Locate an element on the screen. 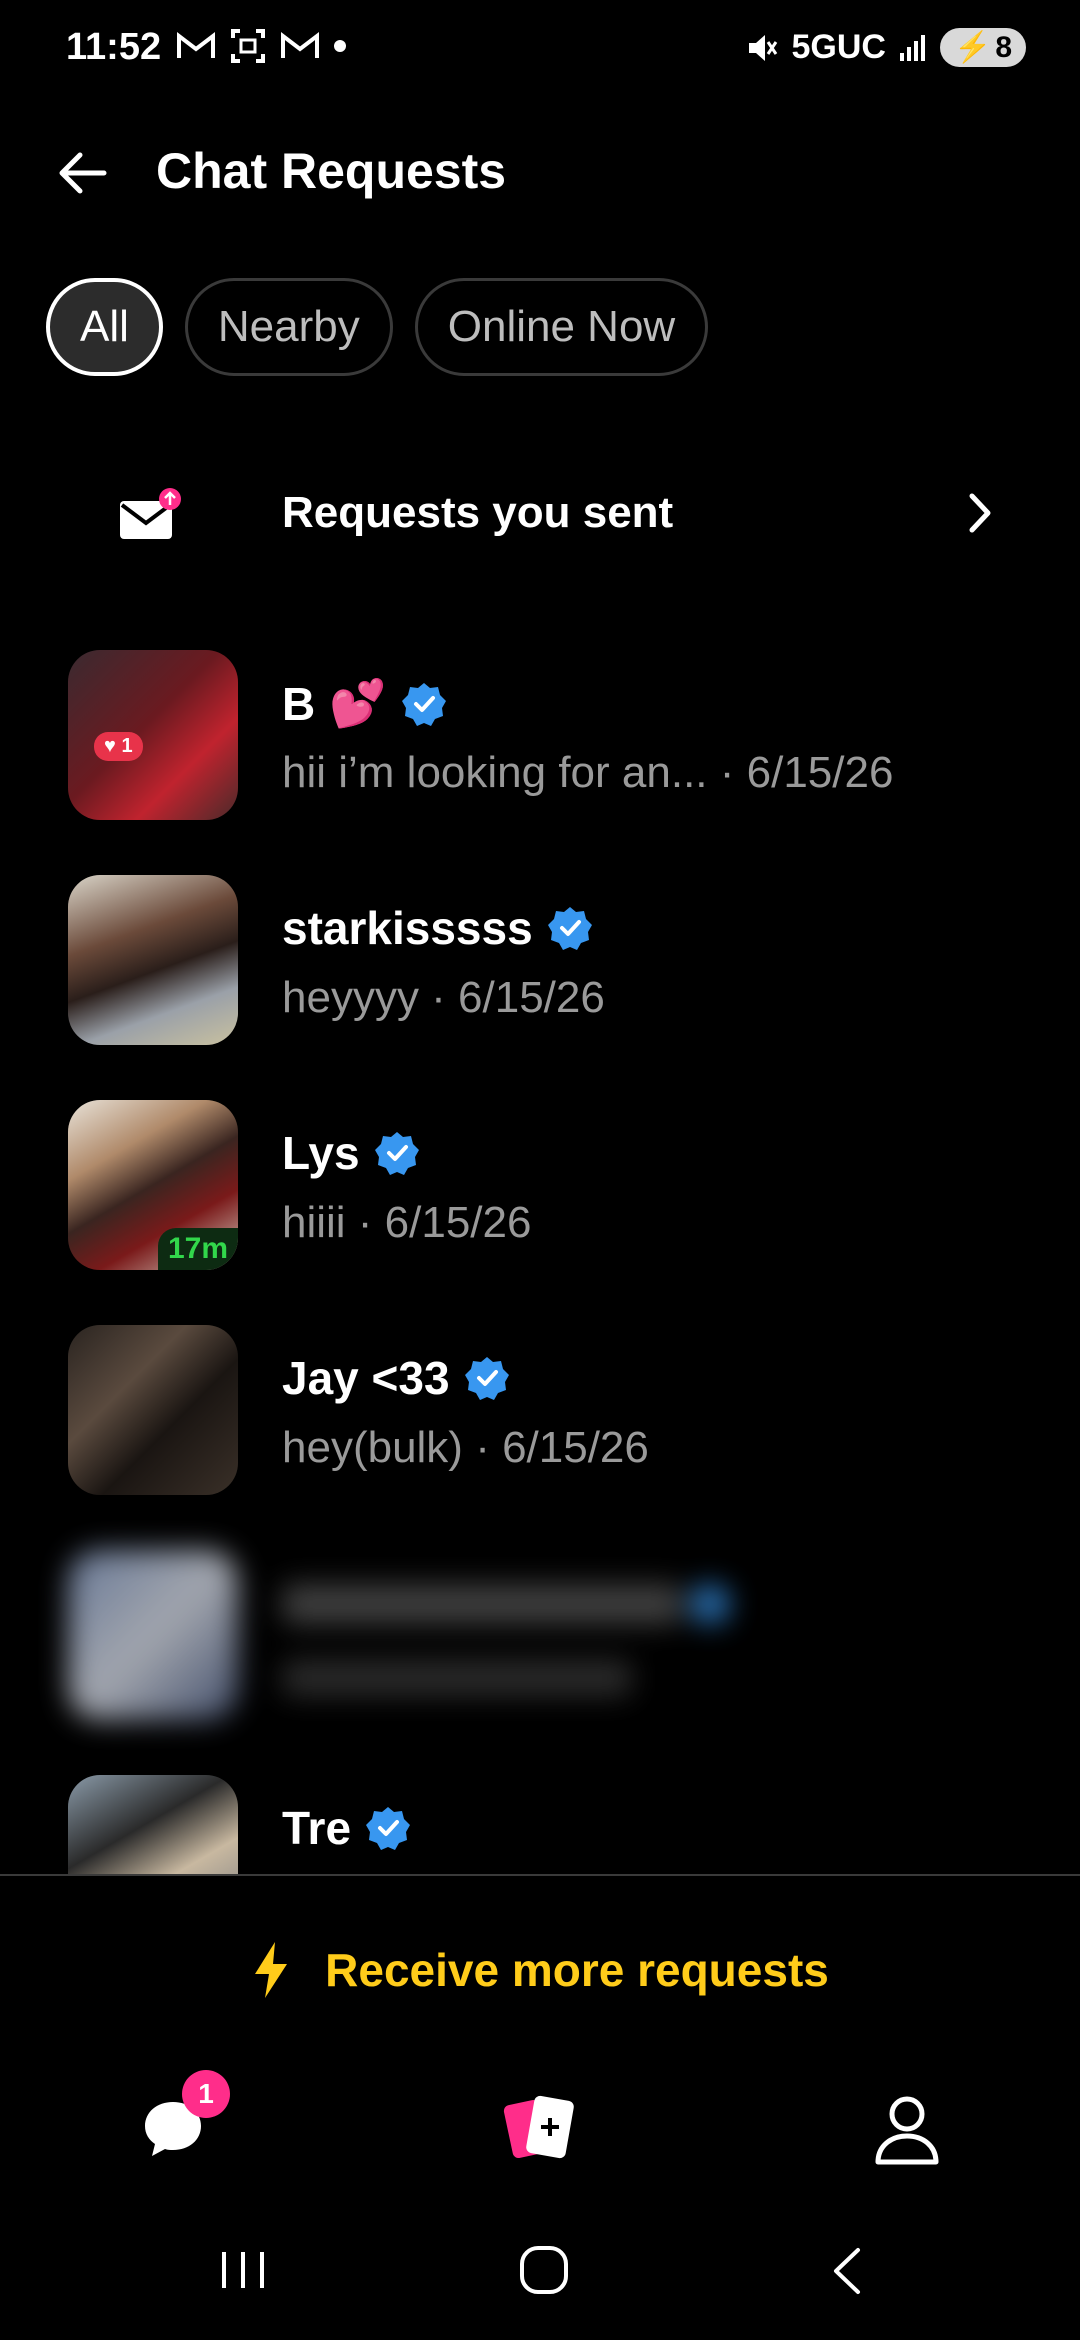  request-name: Lys is located at coordinates (321, 1153).